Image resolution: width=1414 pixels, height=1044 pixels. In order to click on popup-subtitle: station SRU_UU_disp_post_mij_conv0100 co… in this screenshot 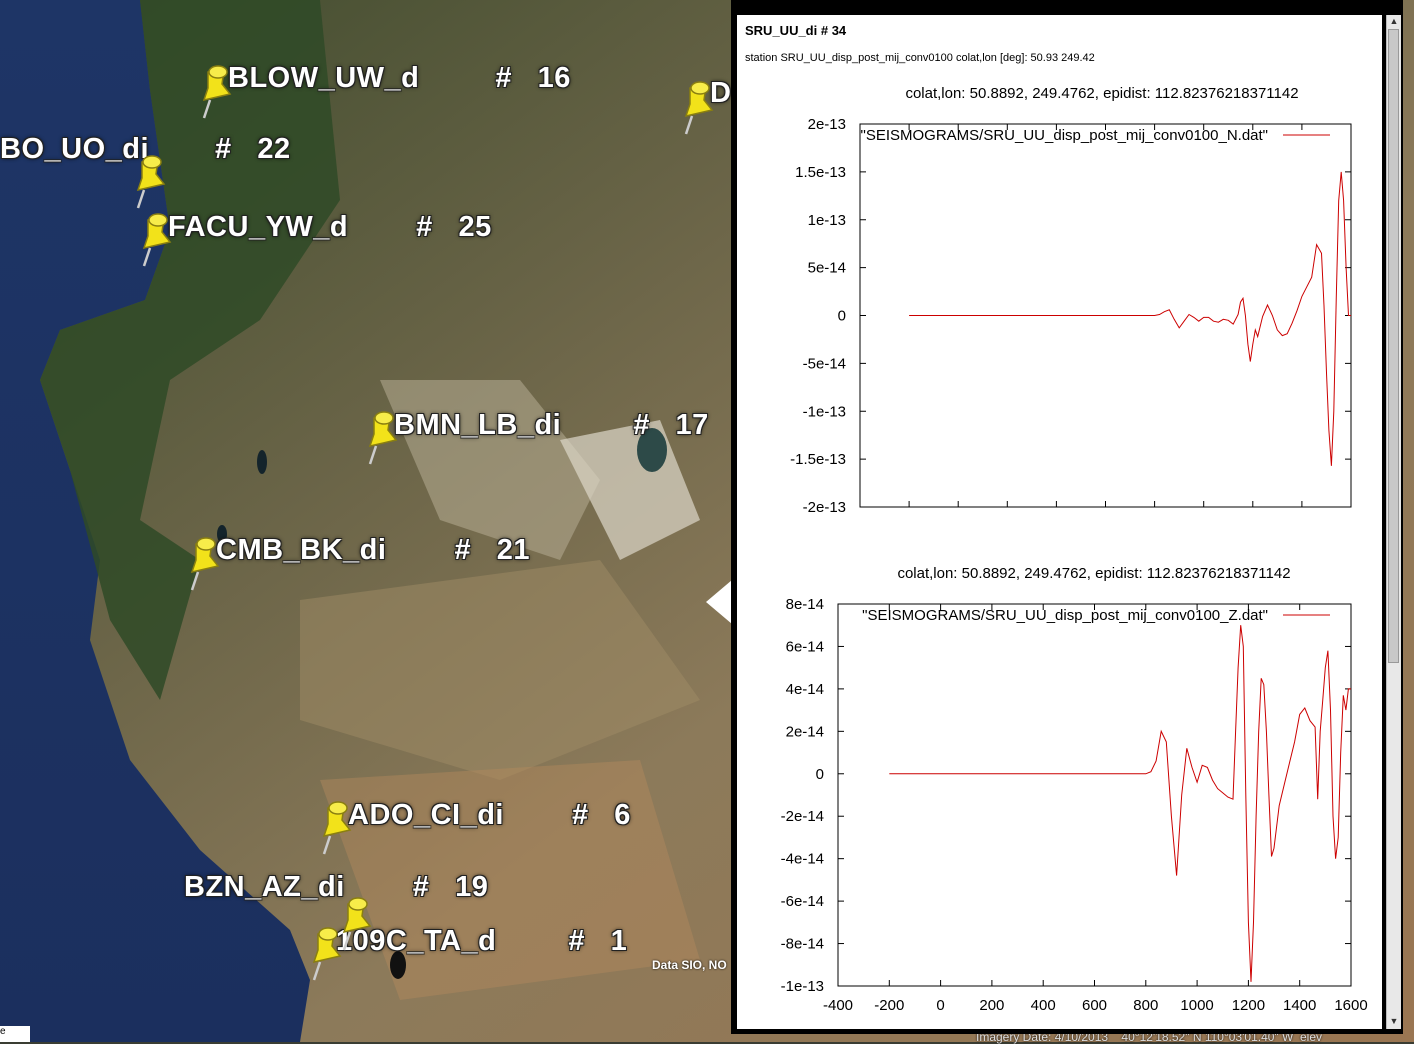, I will do `click(920, 58)`.